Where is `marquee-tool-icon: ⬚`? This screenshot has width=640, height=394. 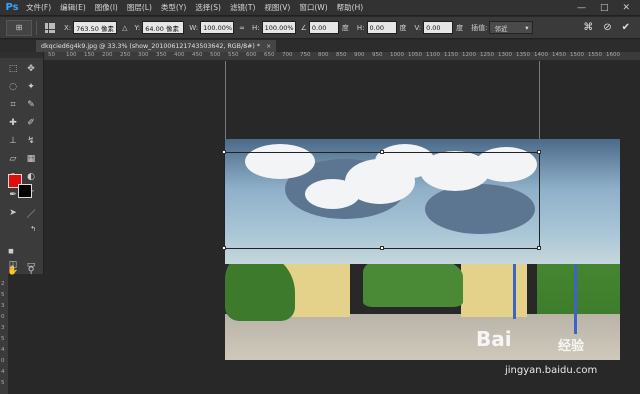 marquee-tool-icon: ⬚ is located at coordinates (13, 69).